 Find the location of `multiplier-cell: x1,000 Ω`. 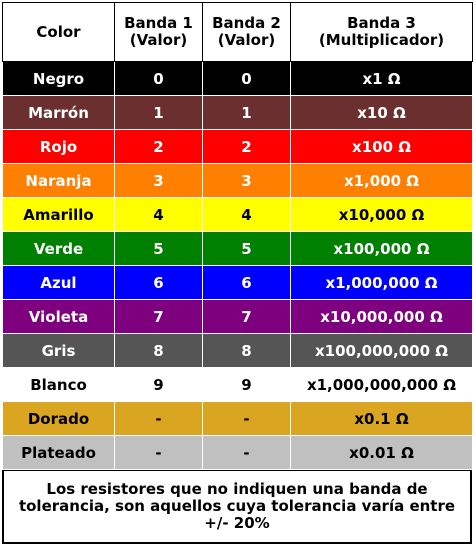

multiplier-cell: x1,000 Ω is located at coordinates (381, 180).